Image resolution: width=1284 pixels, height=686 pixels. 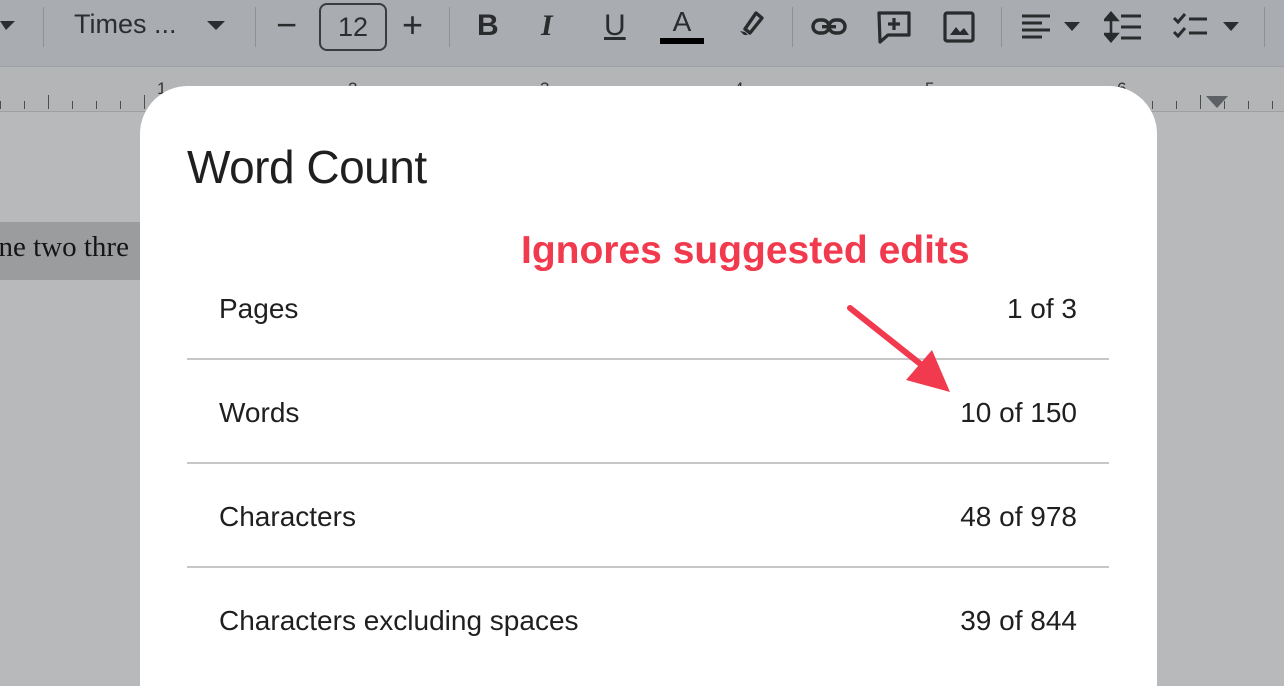 What do you see at coordinates (682, 21) in the screenshot?
I see `text-color-letter: A` at bounding box center [682, 21].